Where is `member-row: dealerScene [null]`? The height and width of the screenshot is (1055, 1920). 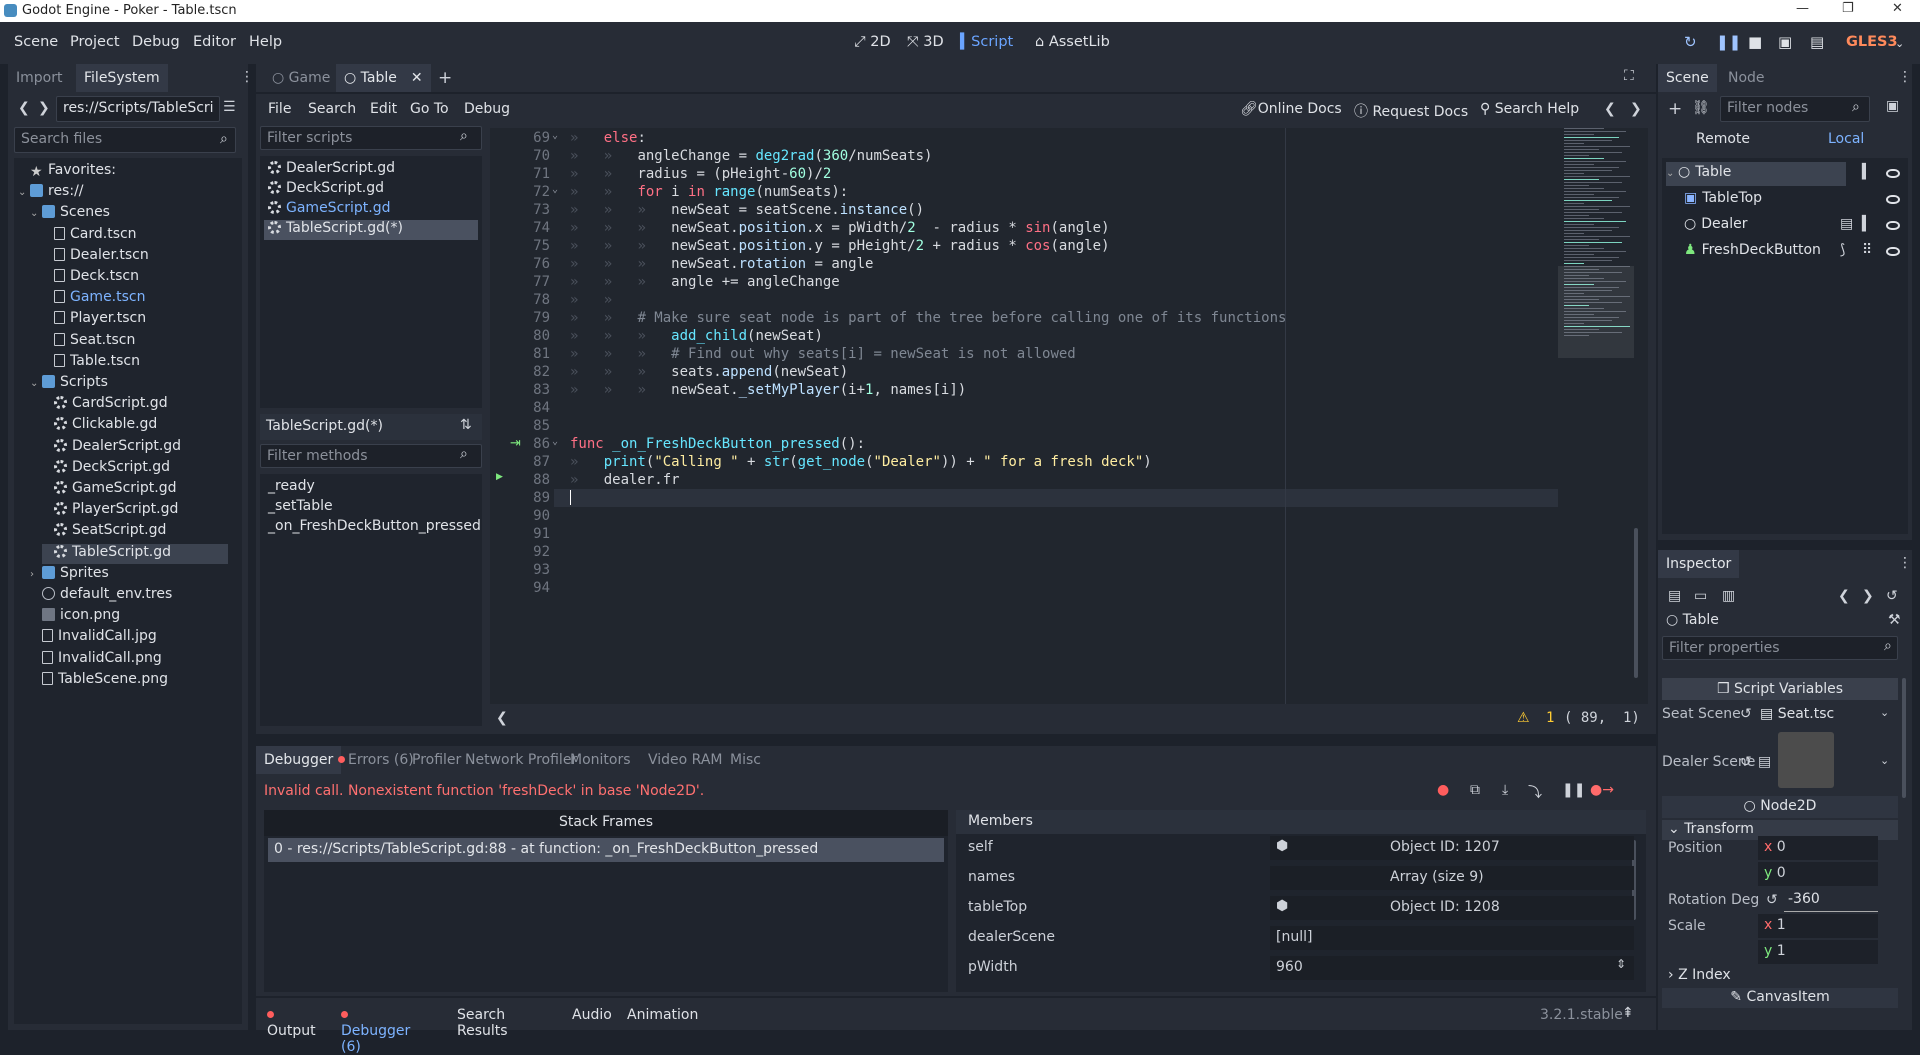 member-row: dealerScene [null] is located at coordinates (1300, 938).